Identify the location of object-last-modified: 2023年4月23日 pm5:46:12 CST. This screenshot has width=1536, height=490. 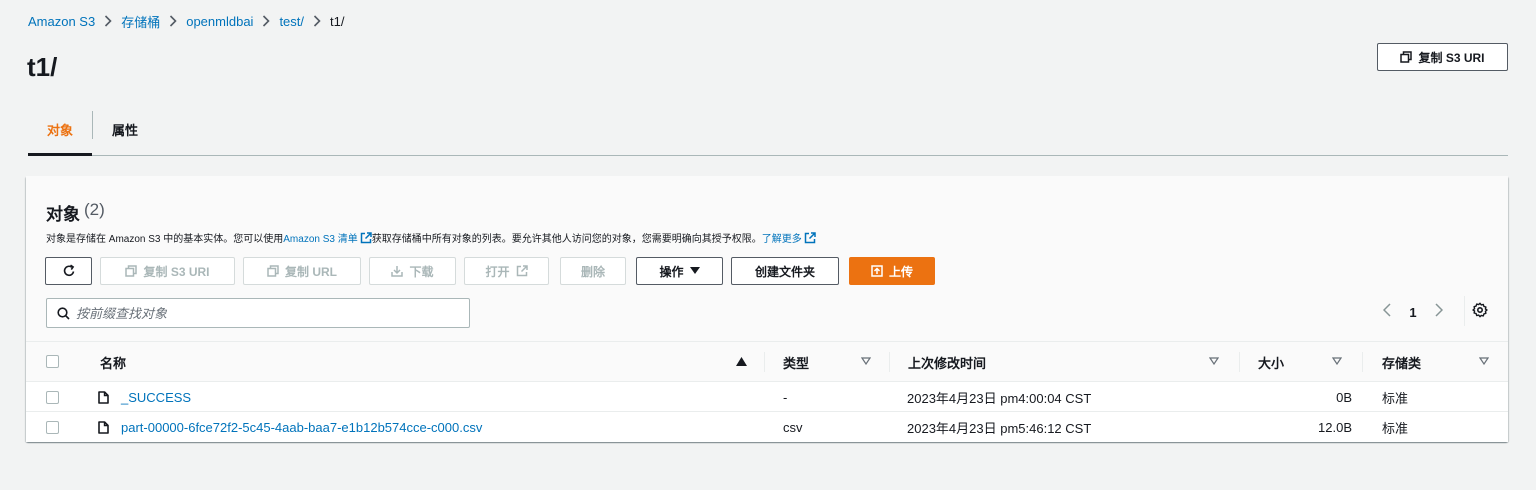
(999, 428).